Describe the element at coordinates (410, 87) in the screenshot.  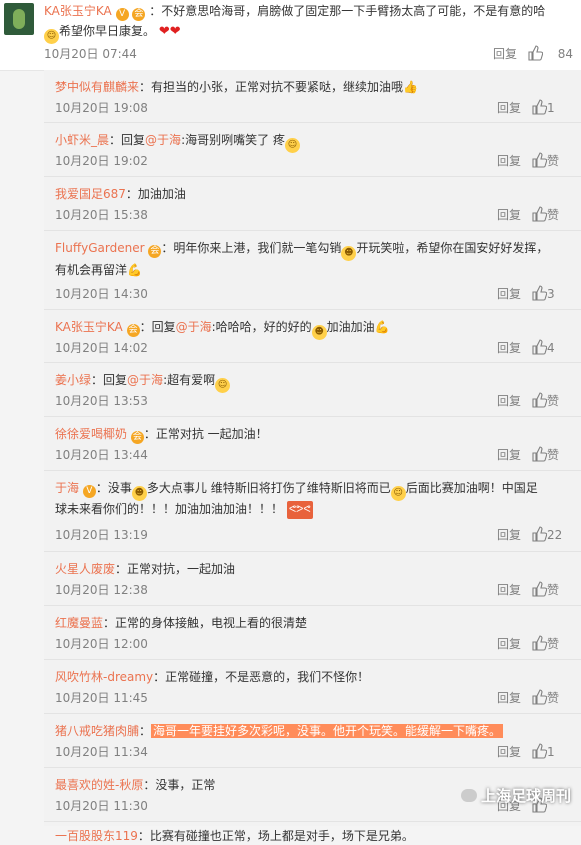
I see `thumbs-up-emoji-icon: 👍` at that location.